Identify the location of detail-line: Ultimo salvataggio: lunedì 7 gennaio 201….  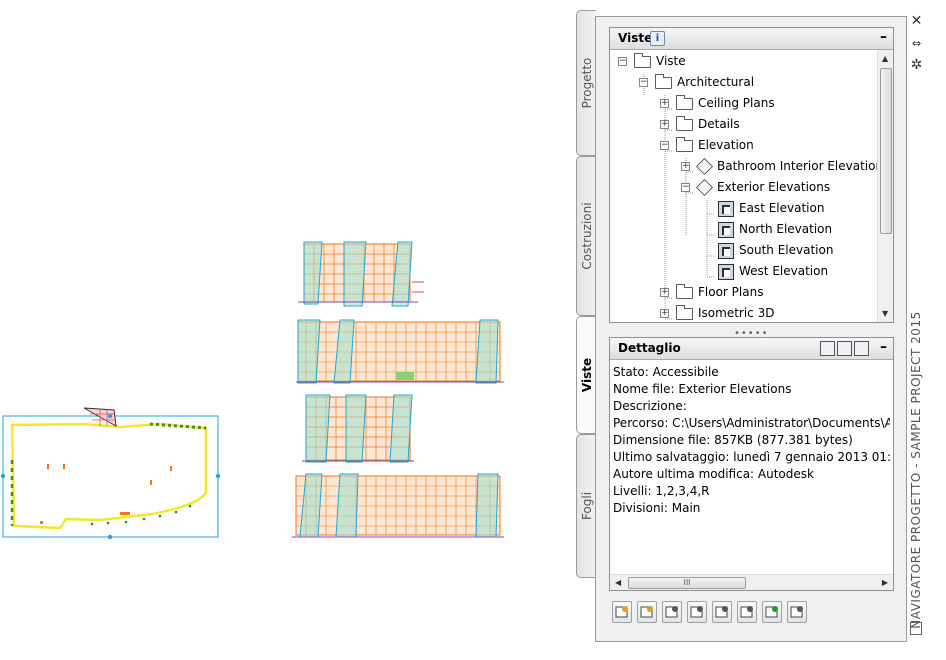
(751, 457).